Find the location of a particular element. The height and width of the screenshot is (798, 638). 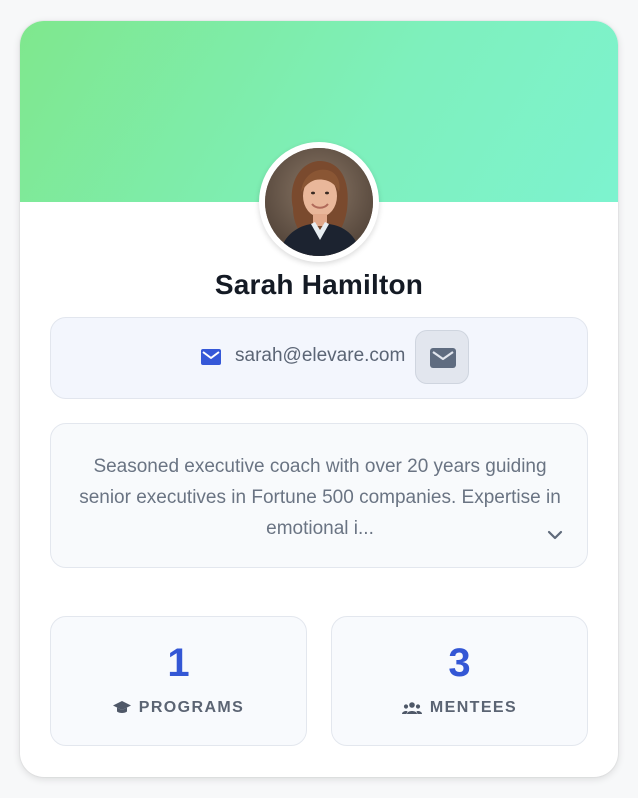

email-address: sarah@elevare.com is located at coordinates (320, 355).